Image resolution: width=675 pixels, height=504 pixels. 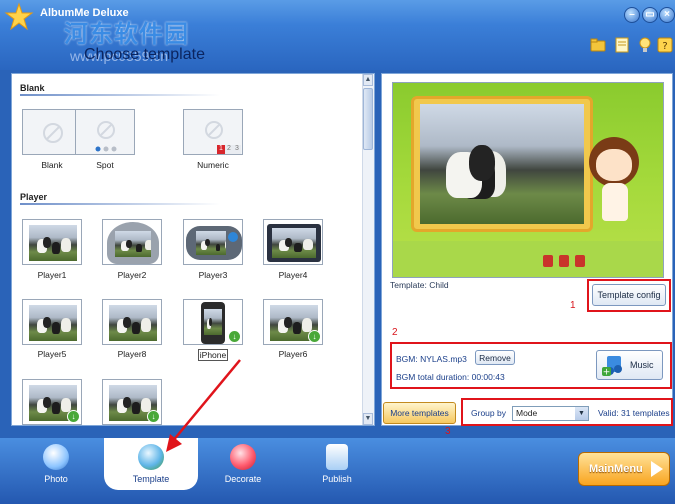 What do you see at coordinates (527, 413) in the screenshot?
I see `group-by-value: Mode` at bounding box center [527, 413].